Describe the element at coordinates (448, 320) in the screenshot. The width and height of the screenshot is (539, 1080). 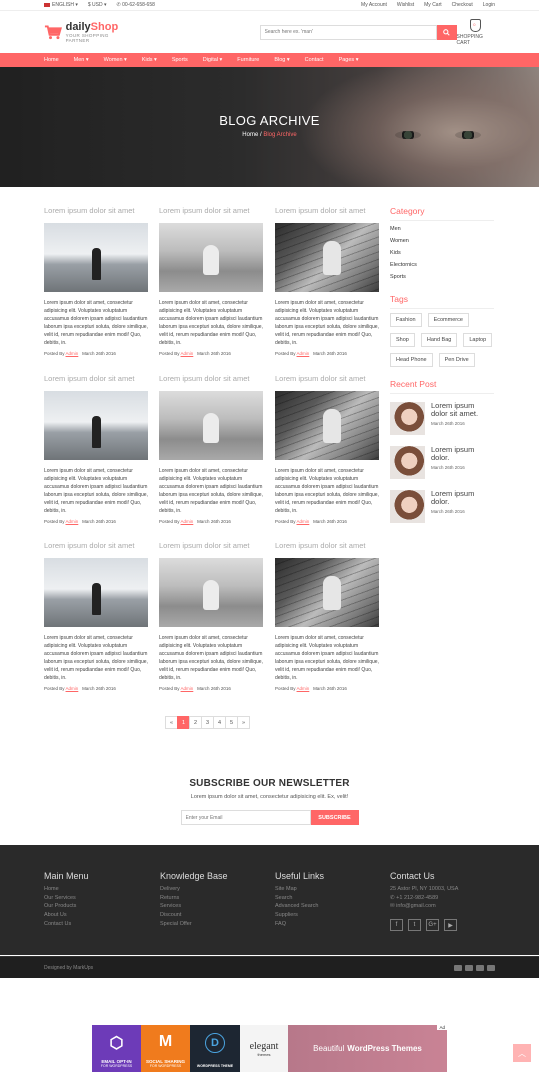
I see `tag-ecommerce: Ecommerce` at that location.